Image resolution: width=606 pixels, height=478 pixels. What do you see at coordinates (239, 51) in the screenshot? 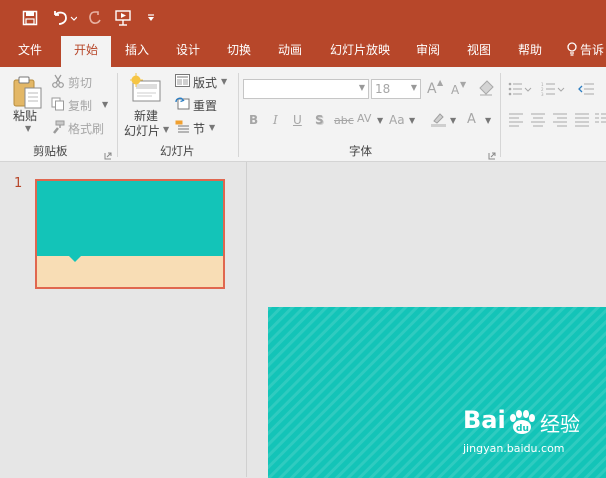
I see `tab-transitions: 切换` at bounding box center [239, 51].